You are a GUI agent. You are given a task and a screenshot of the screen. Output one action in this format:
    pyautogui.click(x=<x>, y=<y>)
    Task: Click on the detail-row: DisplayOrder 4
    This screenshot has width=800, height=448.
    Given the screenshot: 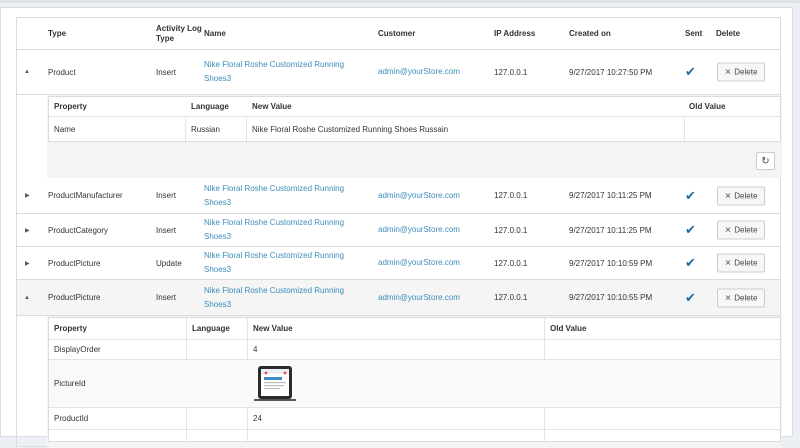 What is the action you would take?
    pyautogui.click(x=414, y=350)
    